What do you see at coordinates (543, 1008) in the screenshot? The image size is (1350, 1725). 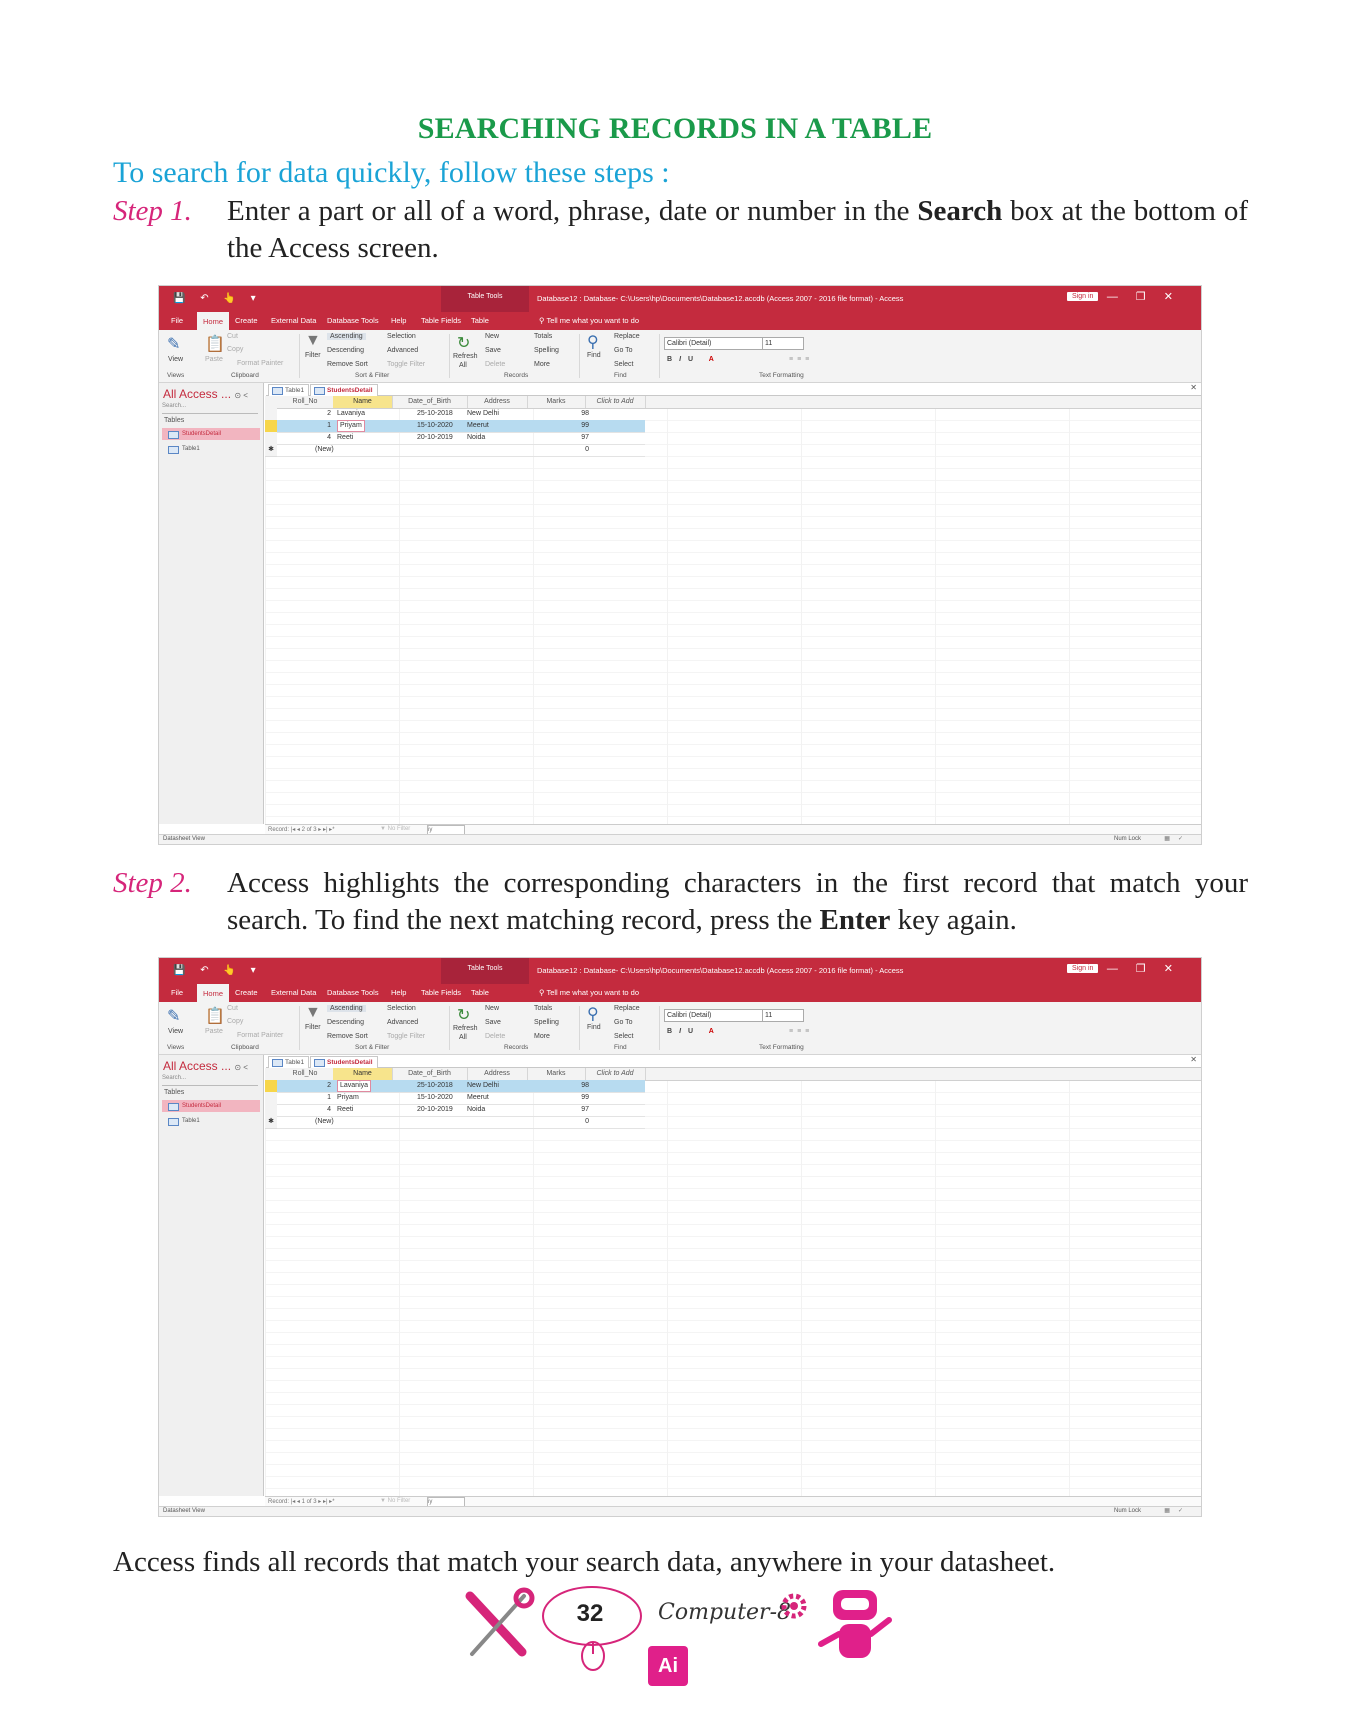 I see `totals-button: Totals` at bounding box center [543, 1008].